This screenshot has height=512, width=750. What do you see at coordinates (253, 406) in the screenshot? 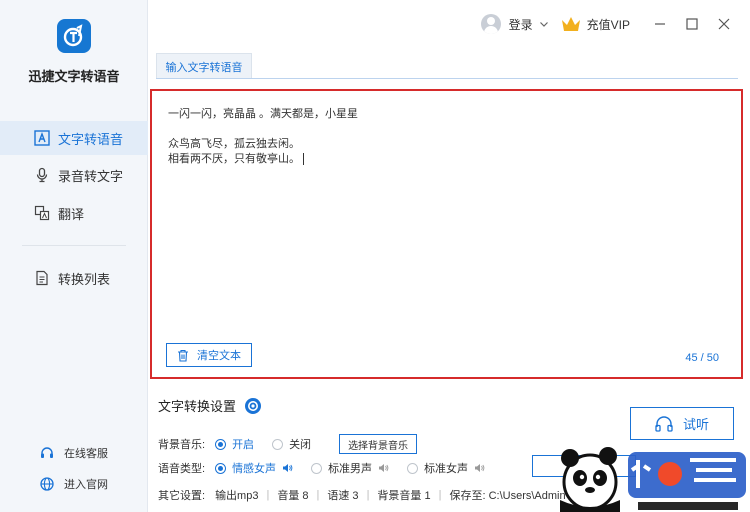
I see `gear-icon` at bounding box center [253, 406].